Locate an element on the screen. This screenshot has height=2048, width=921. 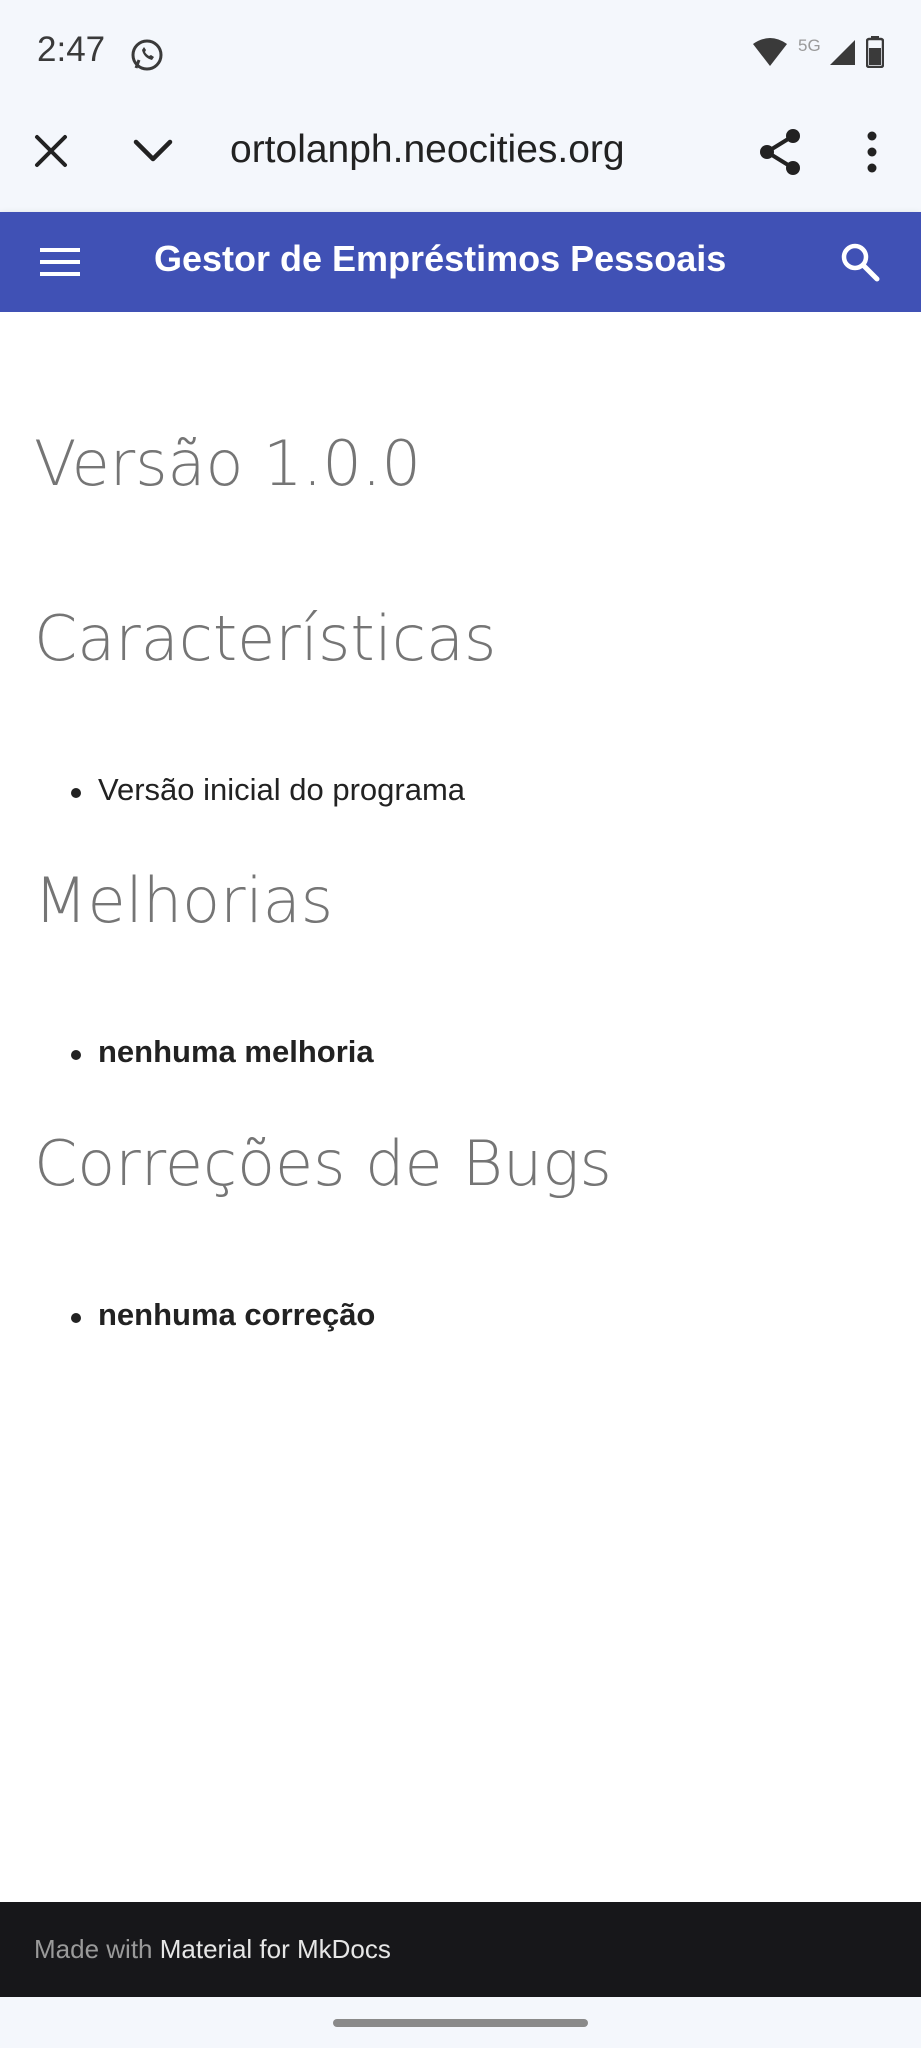
wifi-icon is located at coordinates (770, 52).